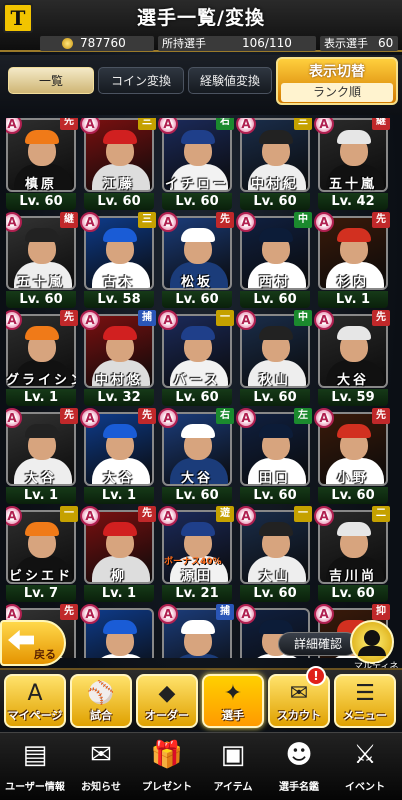 This screenshot has width=402, height=800. Describe the element at coordinates (346, 43) in the screenshot. I see `shown-label: 表示選手` at that location.